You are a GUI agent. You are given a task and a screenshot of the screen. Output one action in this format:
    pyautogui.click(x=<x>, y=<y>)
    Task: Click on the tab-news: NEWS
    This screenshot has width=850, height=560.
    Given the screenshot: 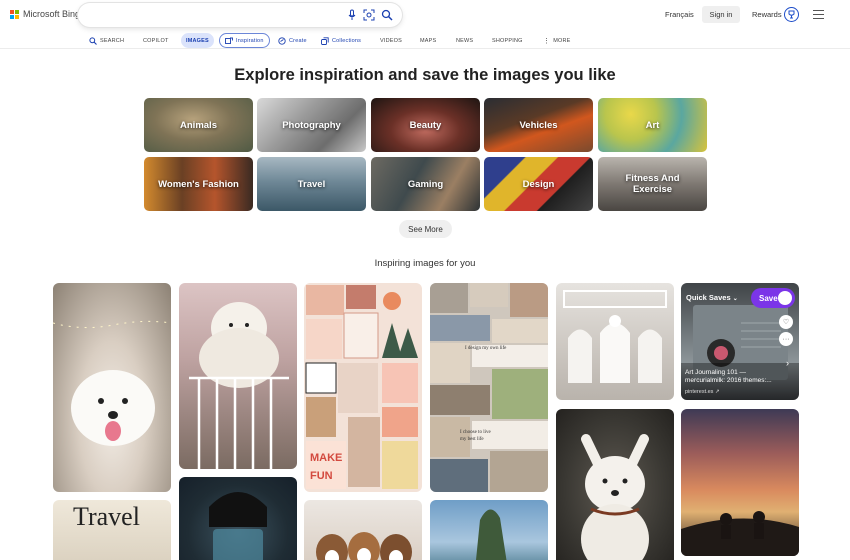 What is the action you would take?
    pyautogui.click(x=464, y=40)
    